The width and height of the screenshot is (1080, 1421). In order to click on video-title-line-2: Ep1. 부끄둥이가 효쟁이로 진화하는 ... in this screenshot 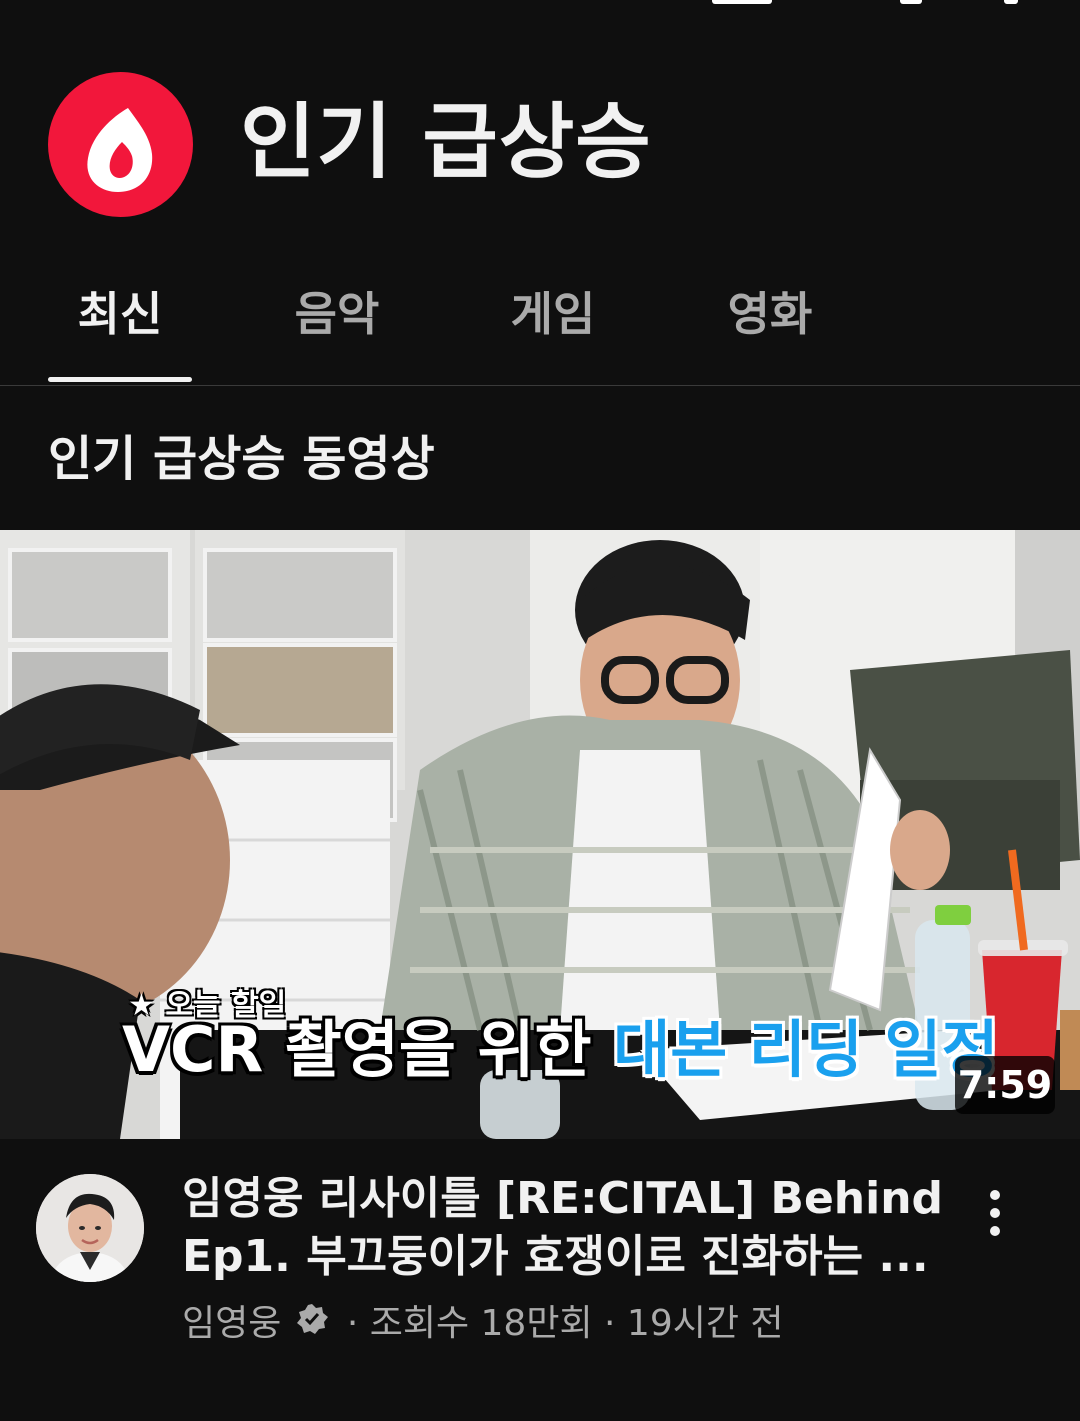, I will do `click(555, 1256)`.